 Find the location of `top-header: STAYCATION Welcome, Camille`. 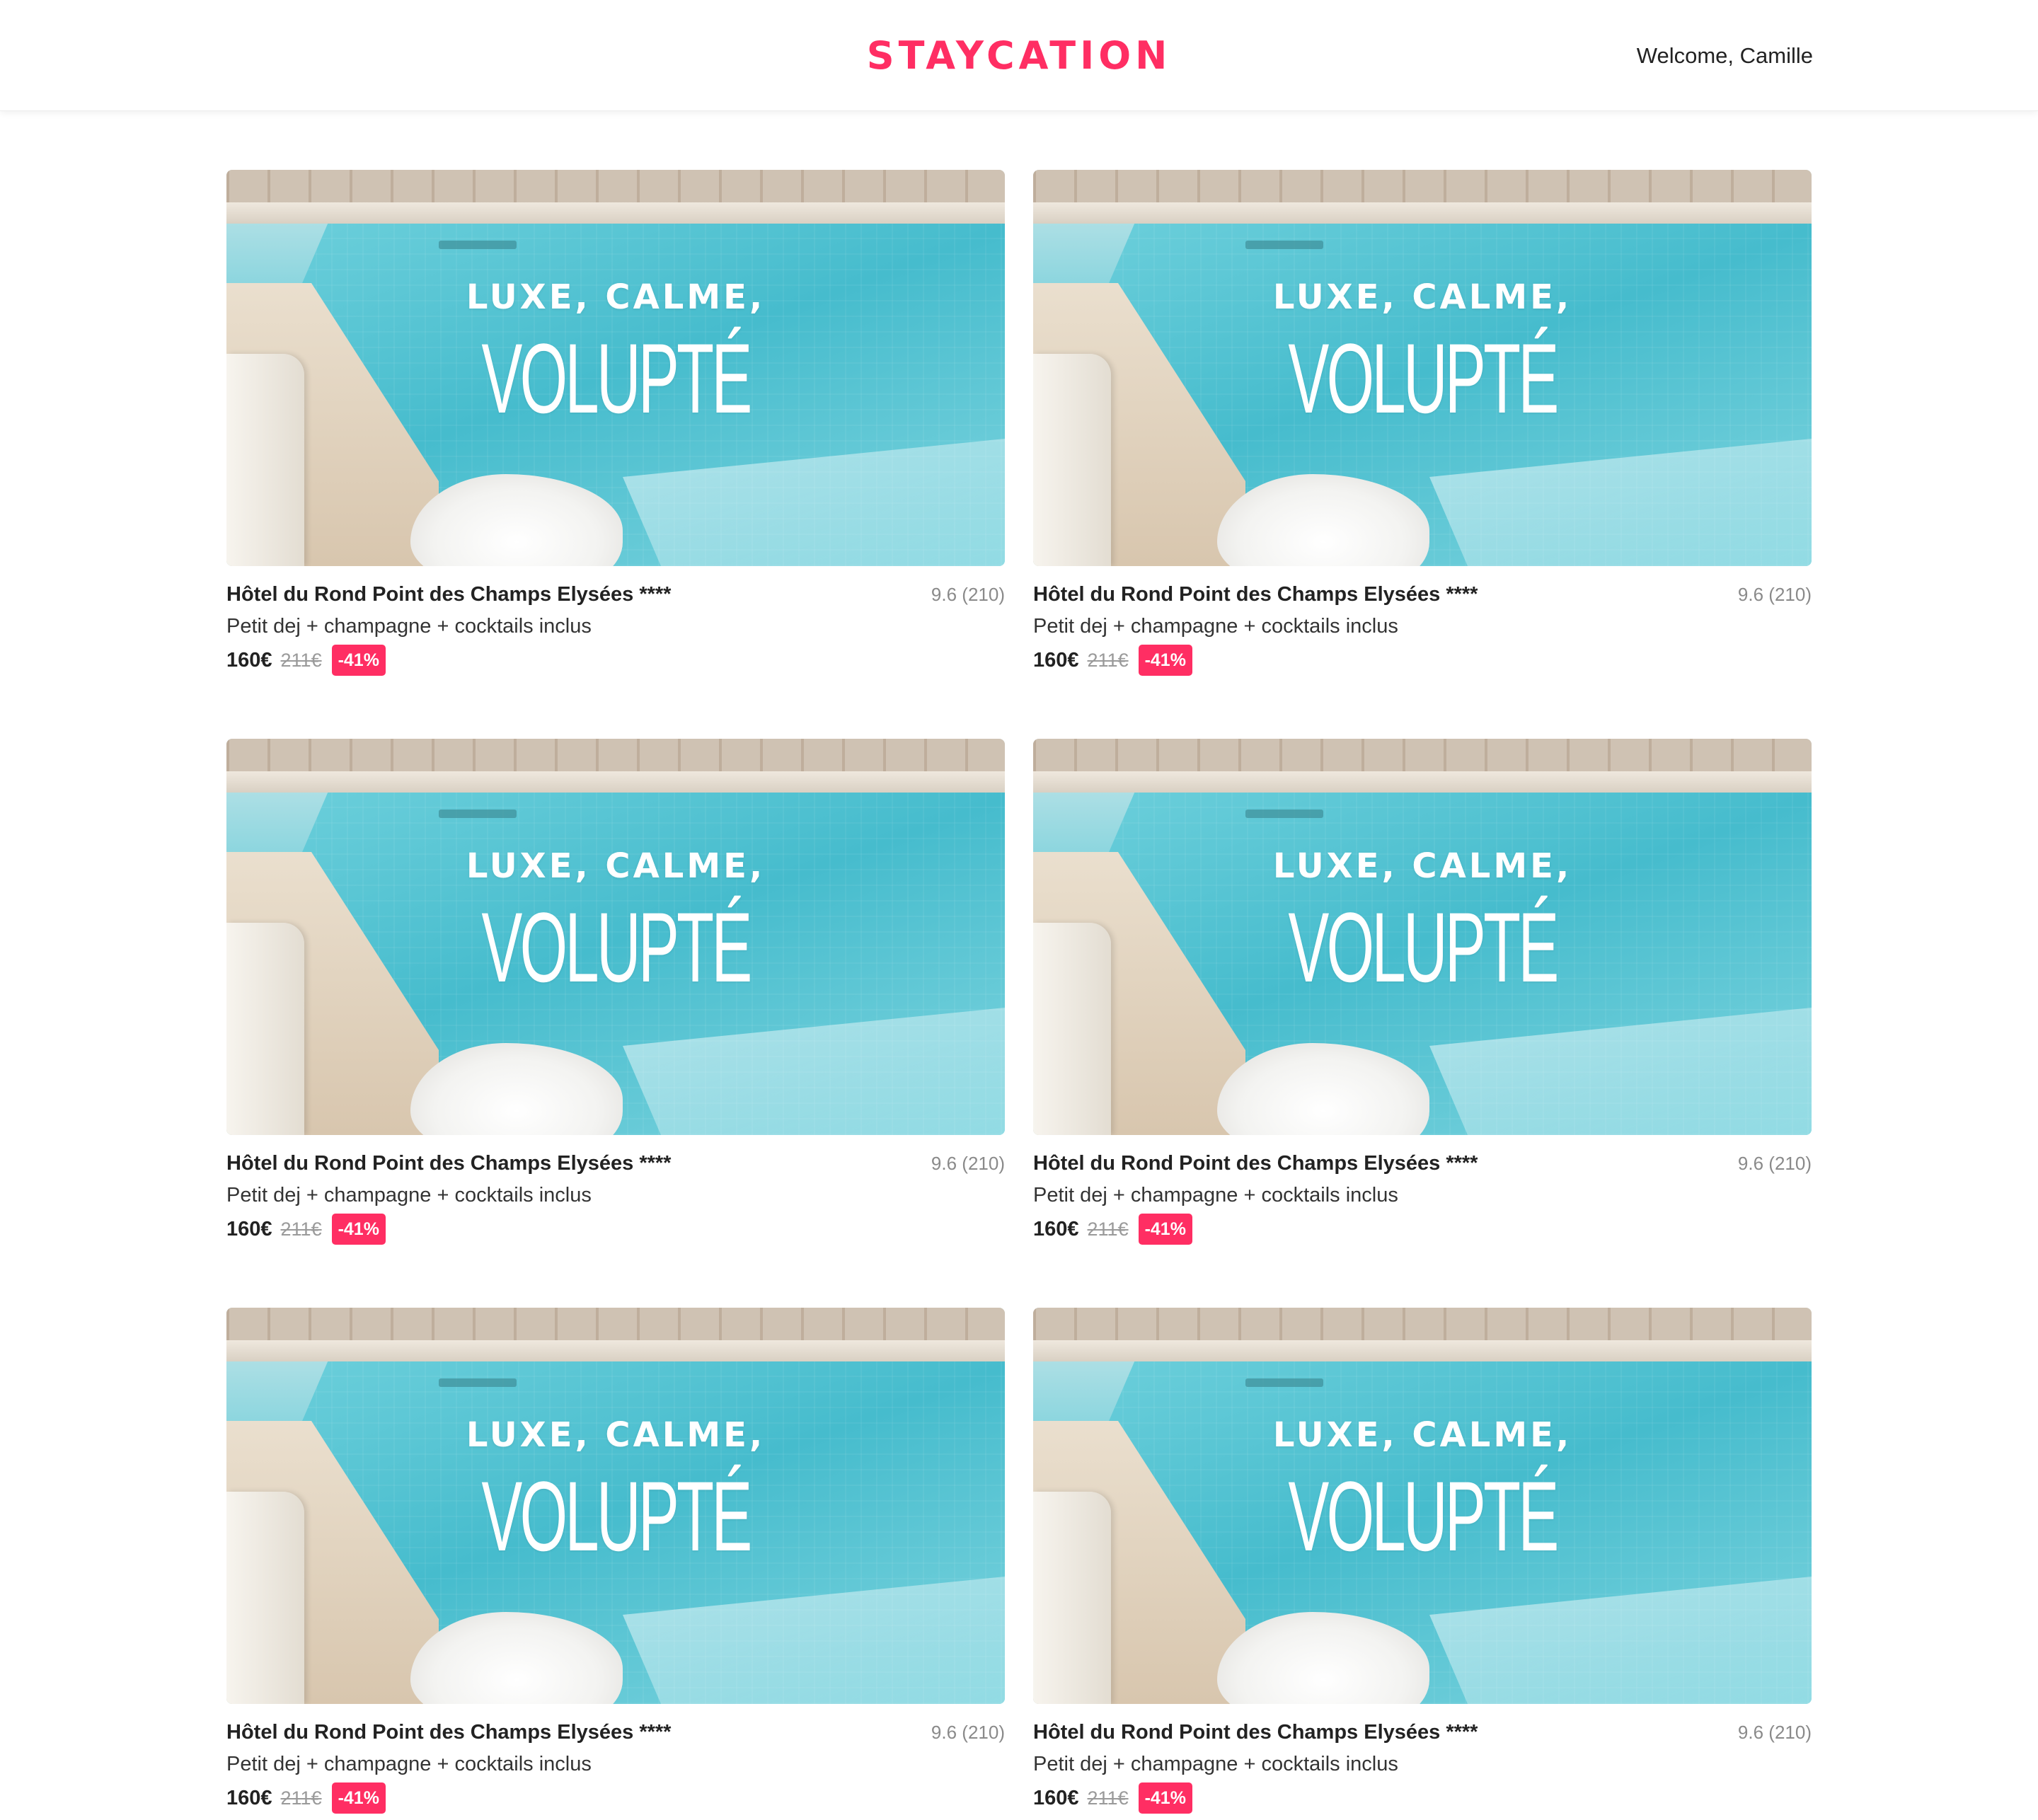

top-header: STAYCATION Welcome, Camille is located at coordinates (1019, 56).